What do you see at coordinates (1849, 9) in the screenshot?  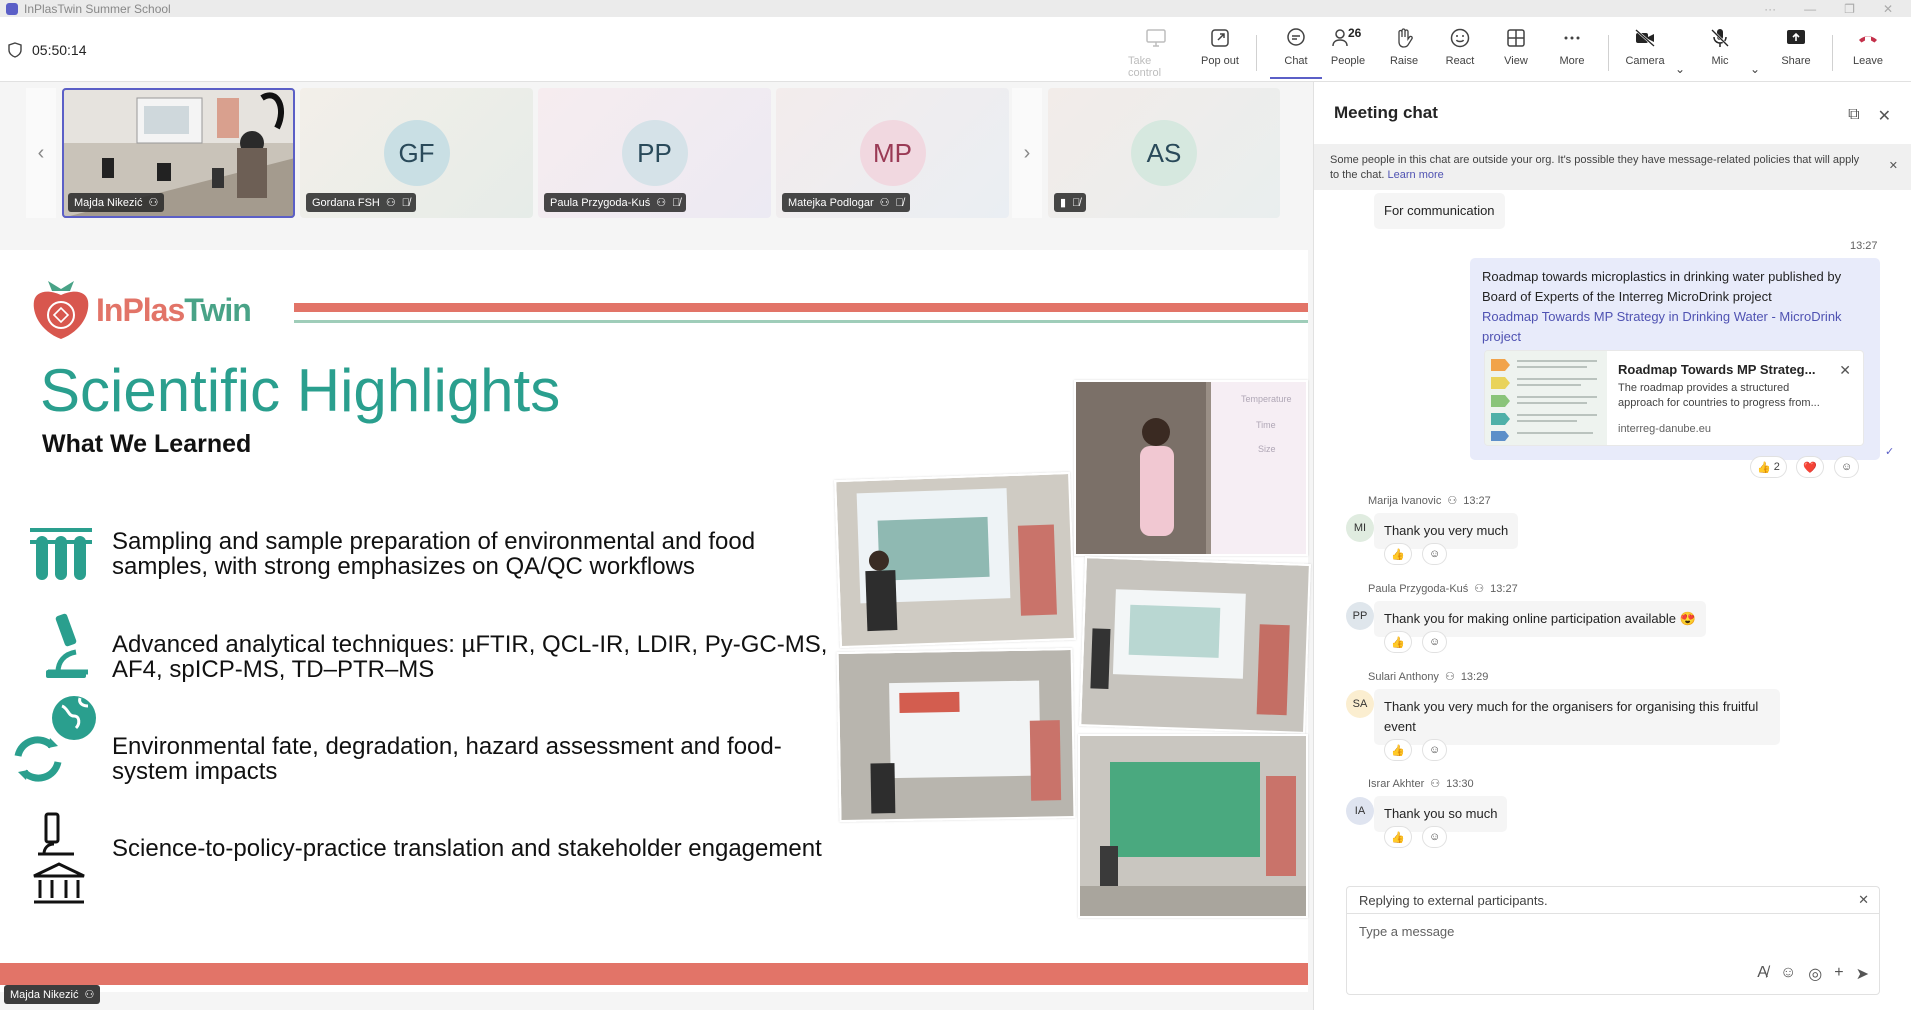 I see `restore-icon: ❐` at bounding box center [1849, 9].